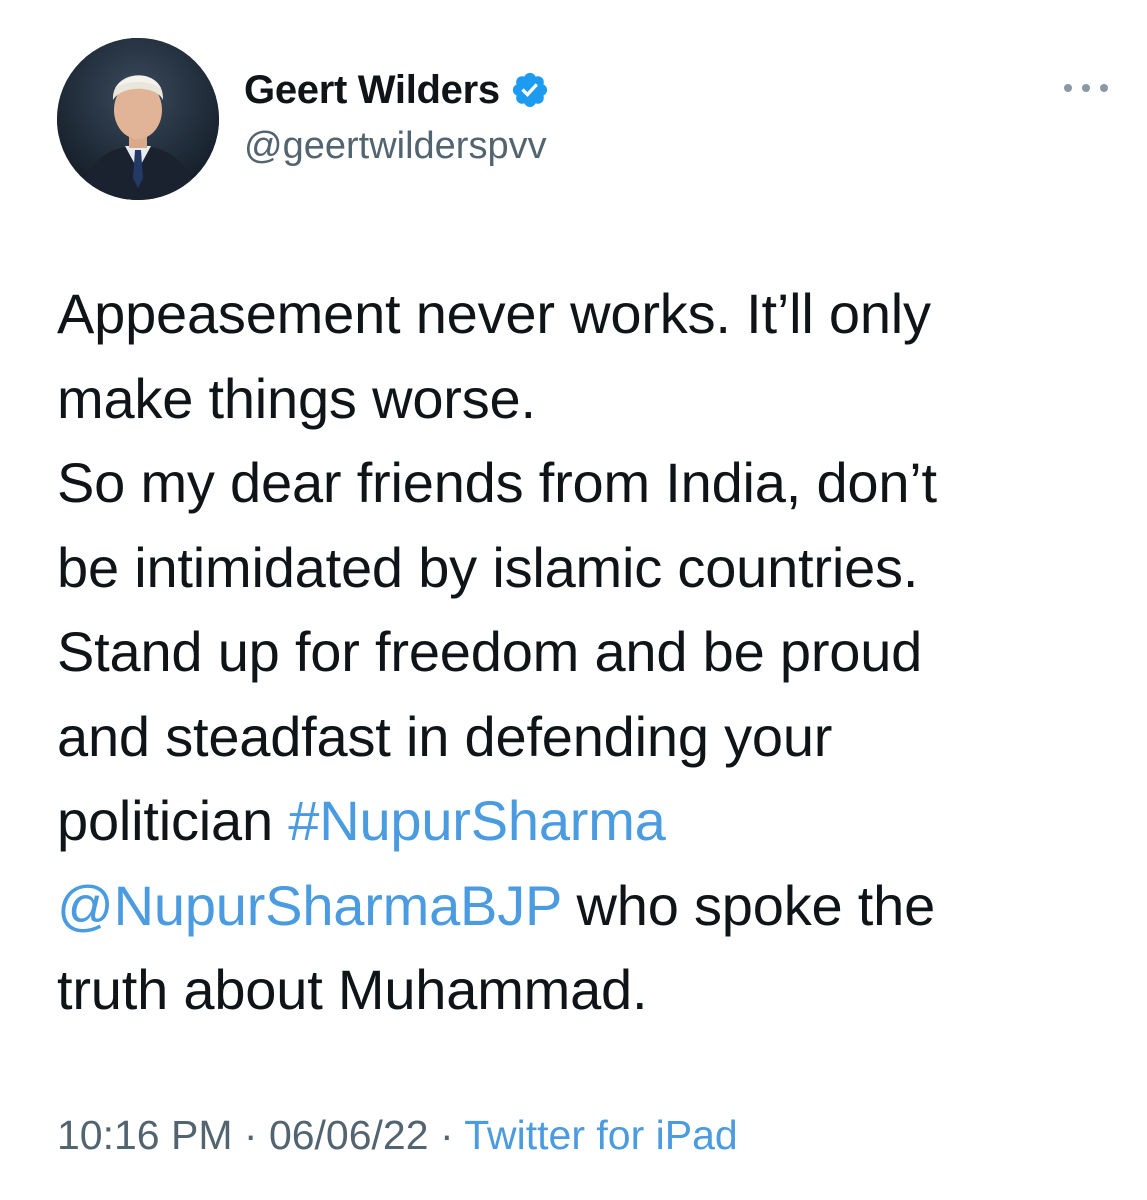 Image resolution: width=1147 pixels, height=1200 pixels. Describe the element at coordinates (748, 905) in the screenshot. I see `tweet-text-fragment: who spoke the` at that location.